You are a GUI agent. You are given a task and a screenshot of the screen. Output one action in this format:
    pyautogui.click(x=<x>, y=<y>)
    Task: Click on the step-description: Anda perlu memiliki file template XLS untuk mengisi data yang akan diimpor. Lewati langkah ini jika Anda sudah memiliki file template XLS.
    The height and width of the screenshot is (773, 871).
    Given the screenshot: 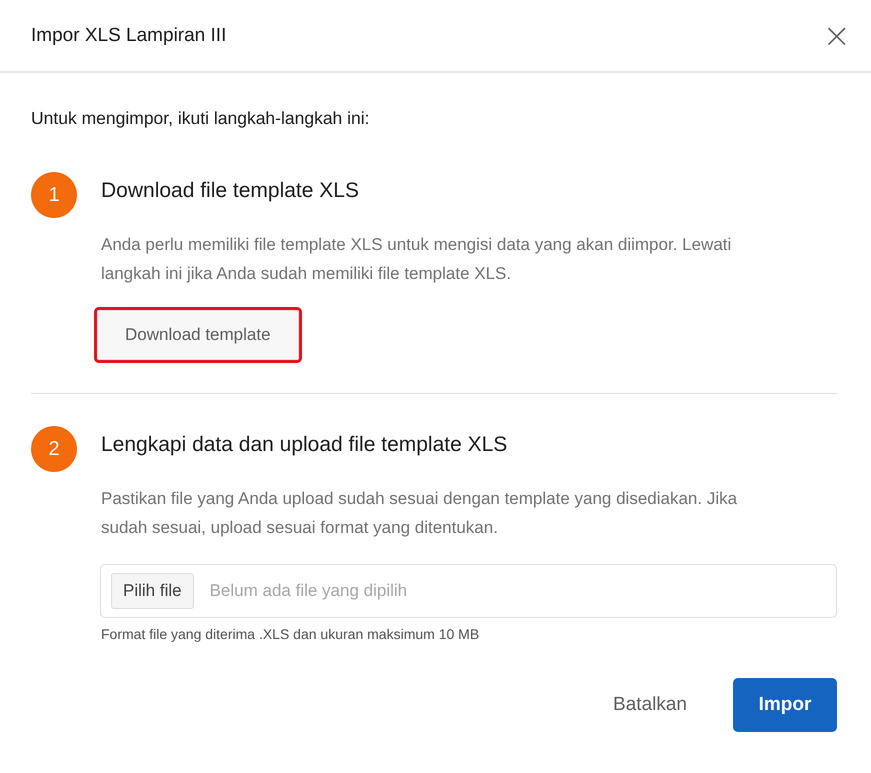 What is the action you would take?
    pyautogui.click(x=416, y=259)
    